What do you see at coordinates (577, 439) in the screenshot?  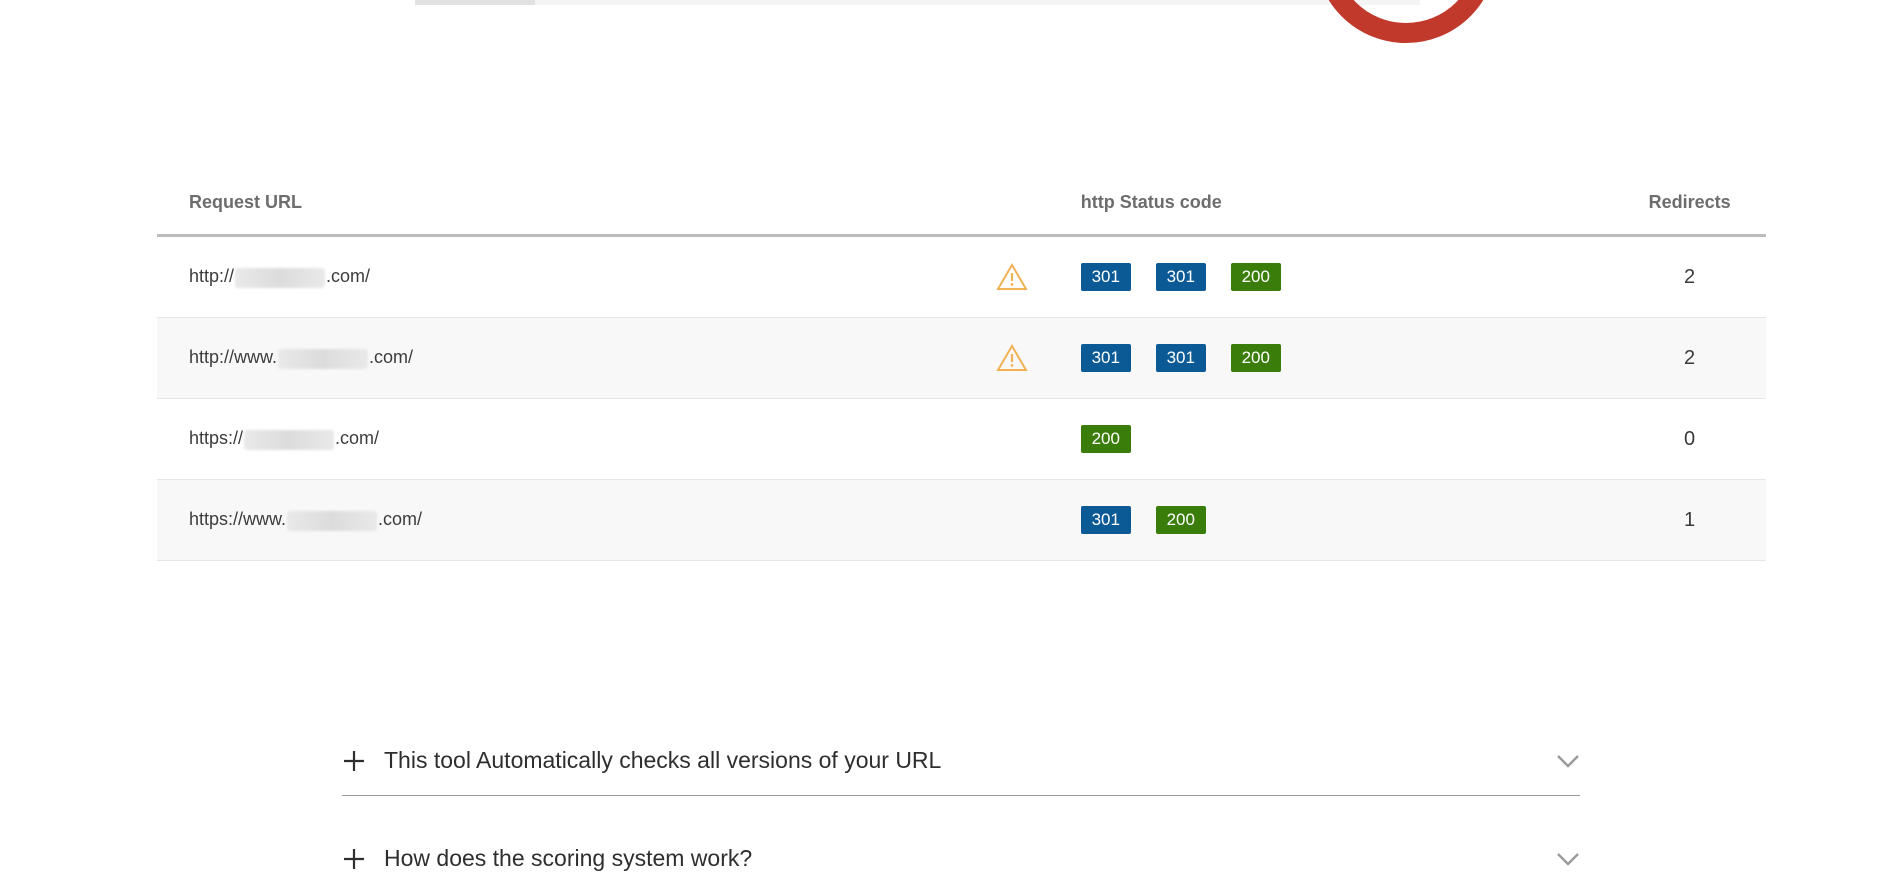 I see `request-url-cell: https:// .com/` at bounding box center [577, 439].